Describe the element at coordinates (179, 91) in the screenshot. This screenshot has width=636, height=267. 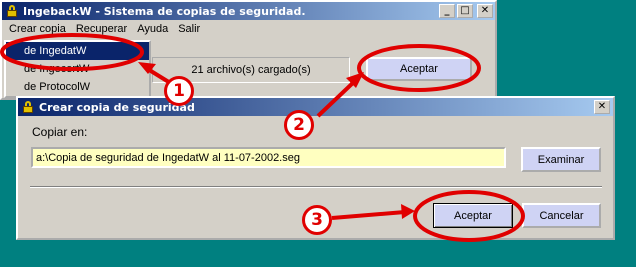
I see `step-number-1: 1` at that location.